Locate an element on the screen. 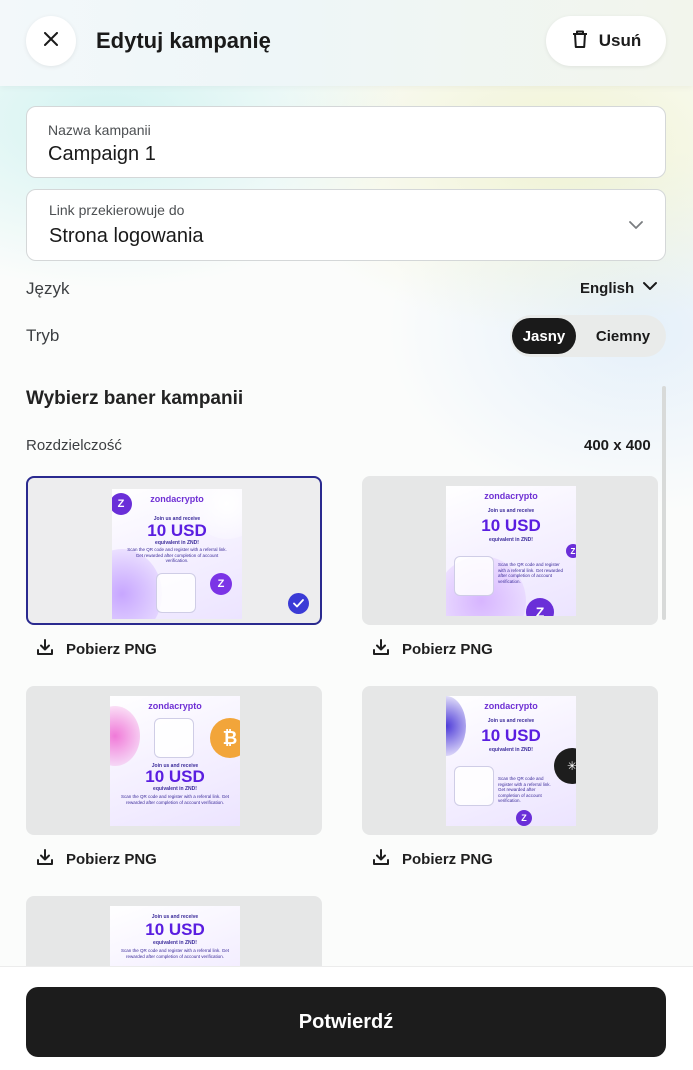 This screenshot has height=1070, width=693. banner-list-scrollbar is located at coordinates (664, 503).